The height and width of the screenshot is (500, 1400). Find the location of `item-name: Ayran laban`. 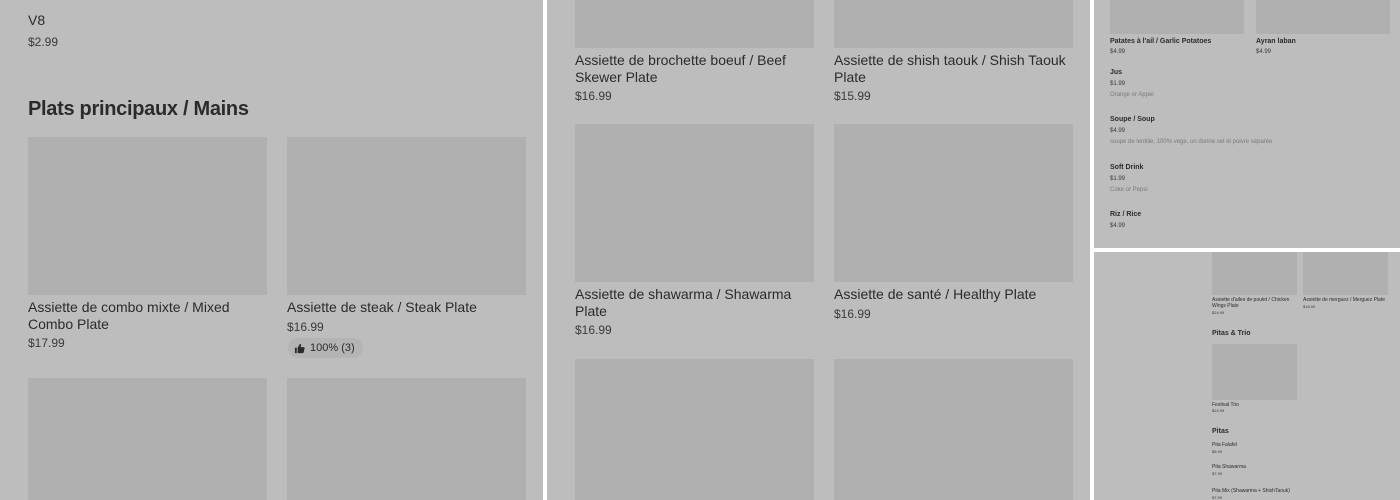

item-name: Ayran laban is located at coordinates (1276, 41).